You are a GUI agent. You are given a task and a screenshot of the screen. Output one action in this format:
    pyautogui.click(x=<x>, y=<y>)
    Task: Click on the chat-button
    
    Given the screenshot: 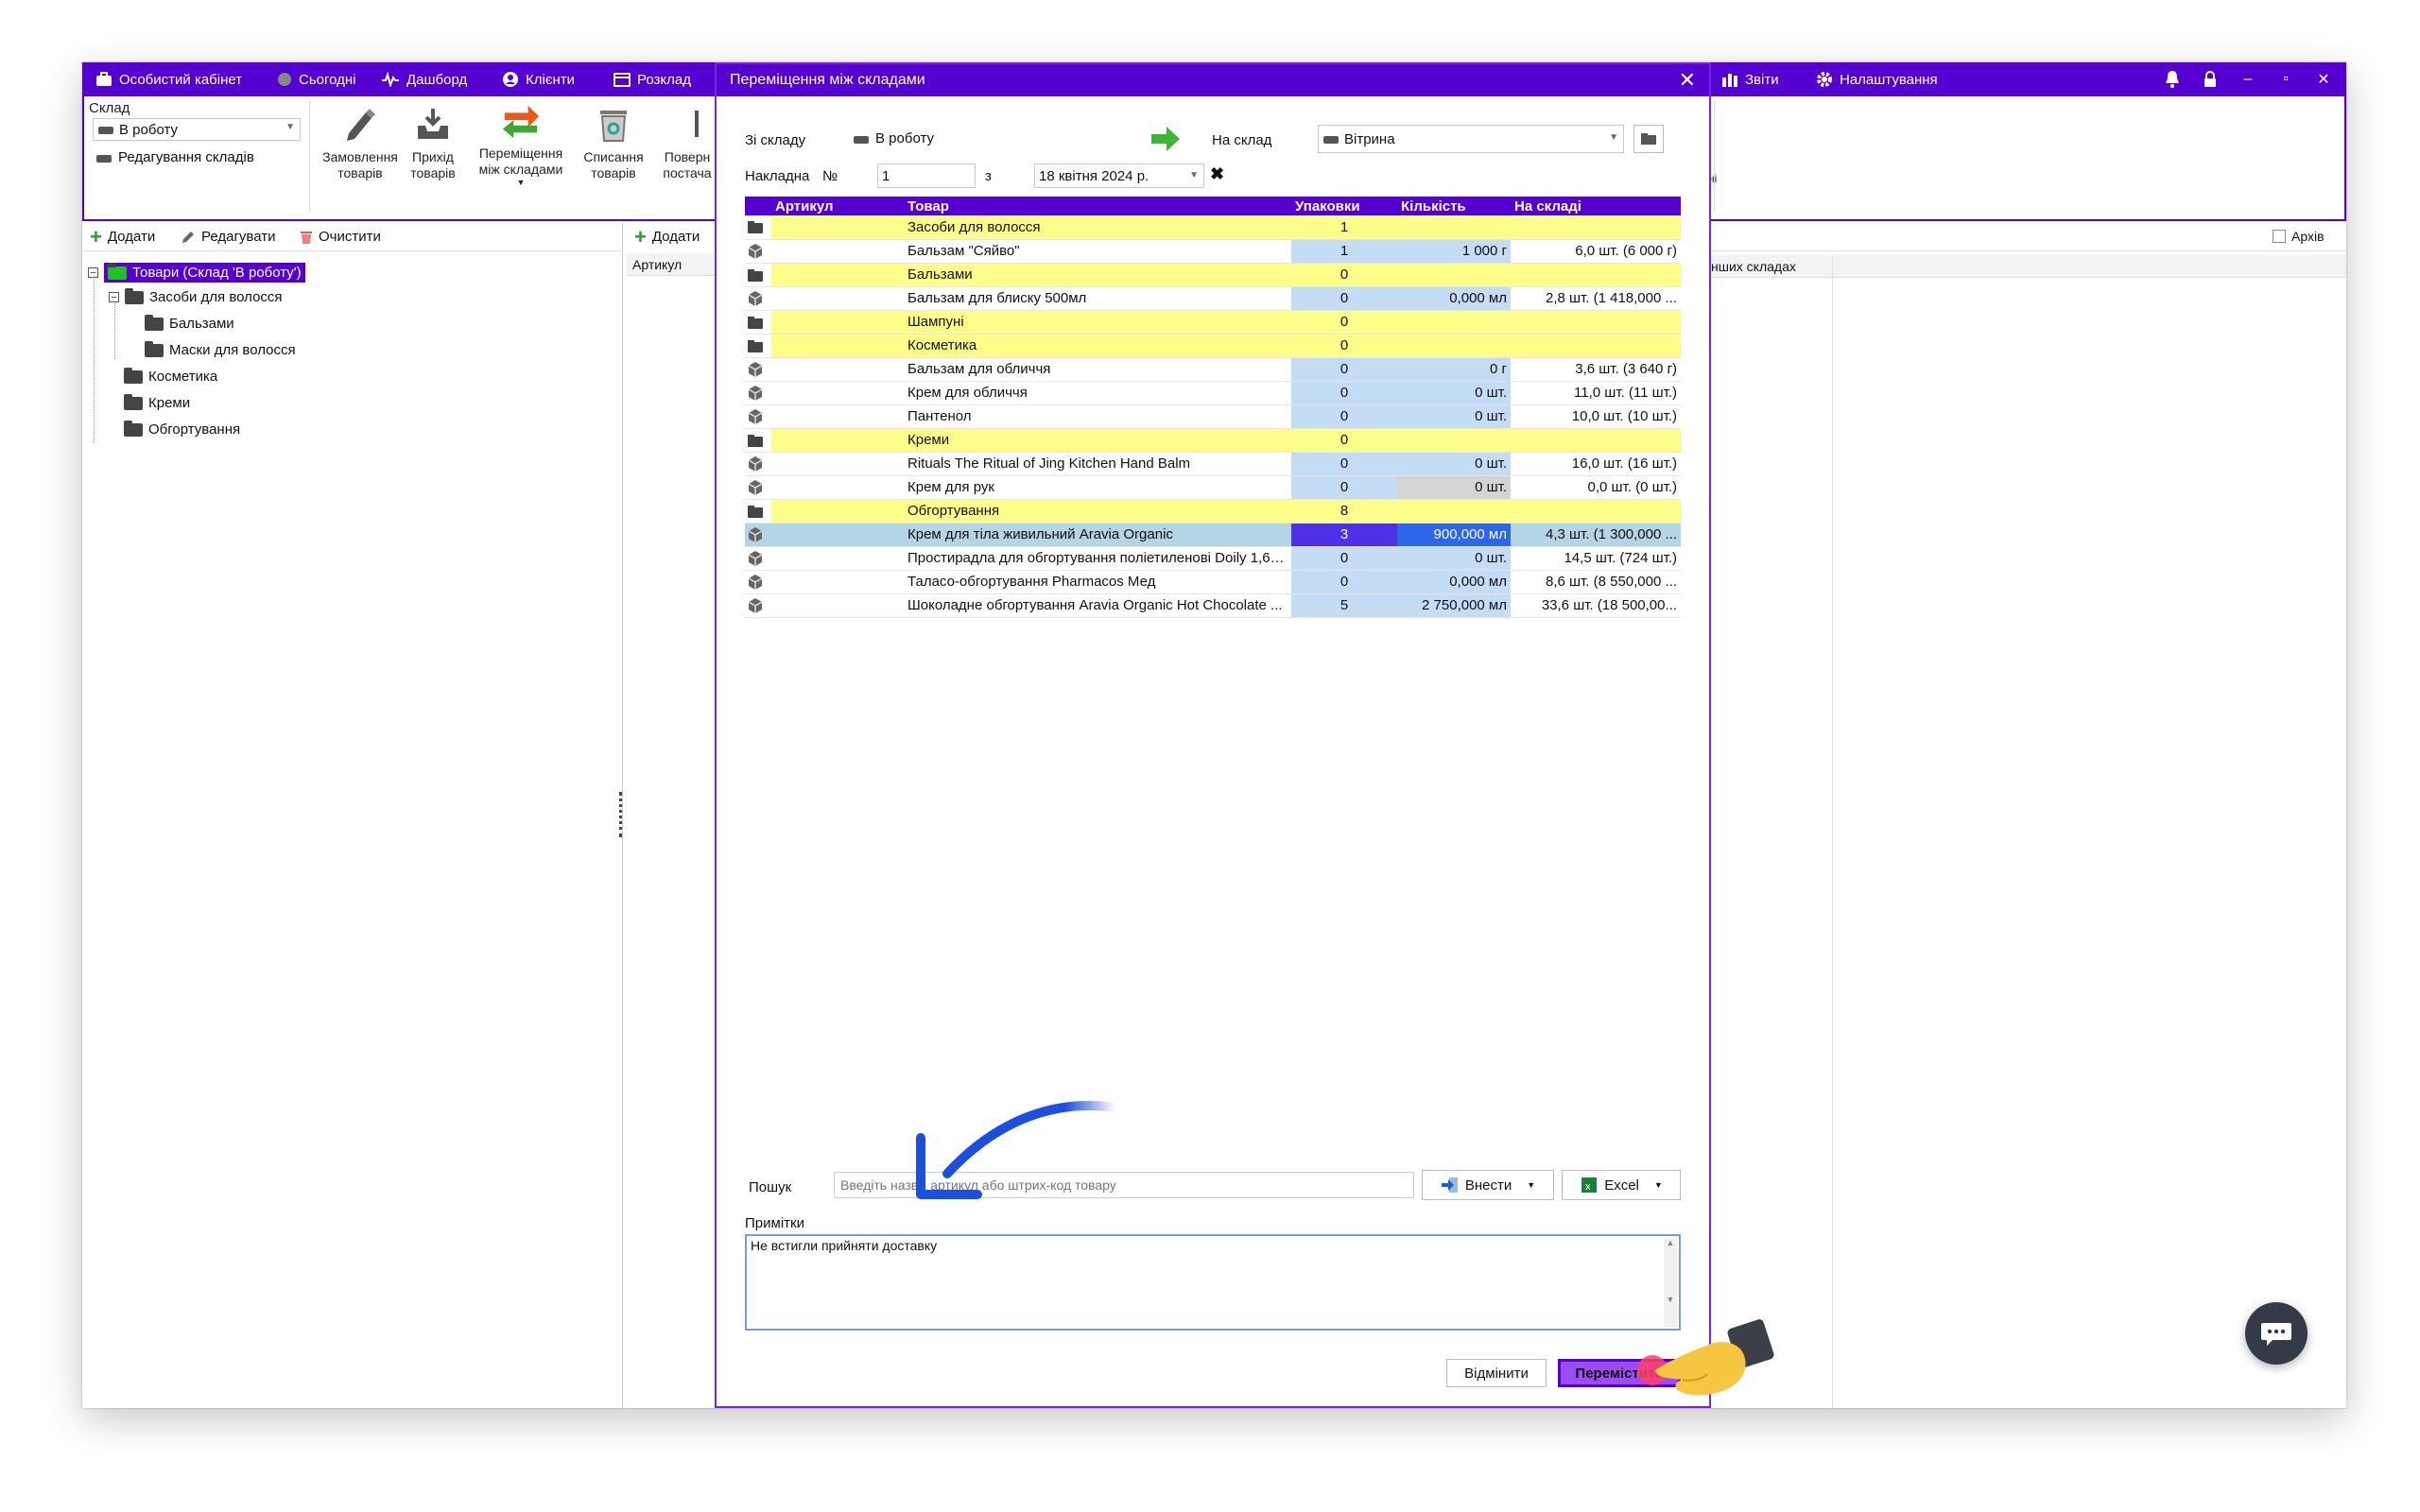 What is the action you would take?
    pyautogui.click(x=2276, y=1333)
    